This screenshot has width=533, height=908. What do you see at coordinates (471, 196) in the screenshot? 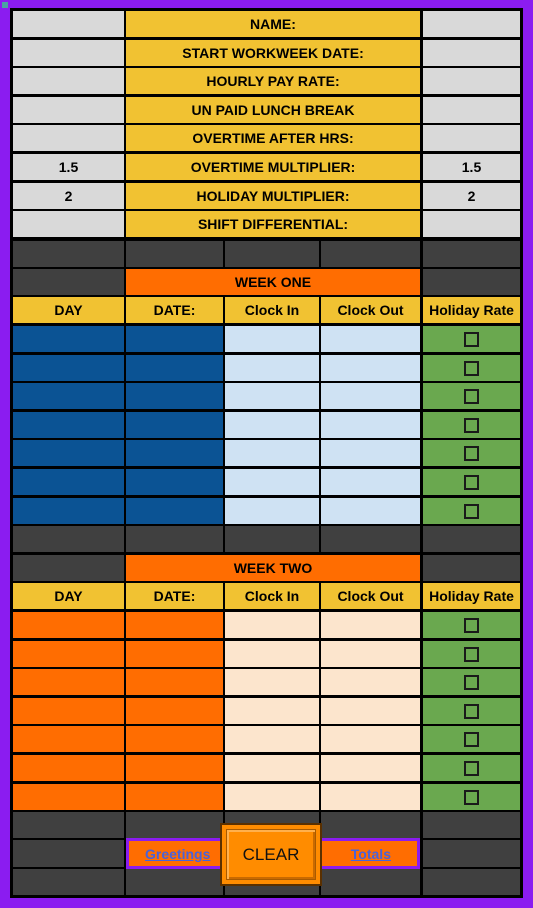
I see `info-input-right: 2` at bounding box center [471, 196].